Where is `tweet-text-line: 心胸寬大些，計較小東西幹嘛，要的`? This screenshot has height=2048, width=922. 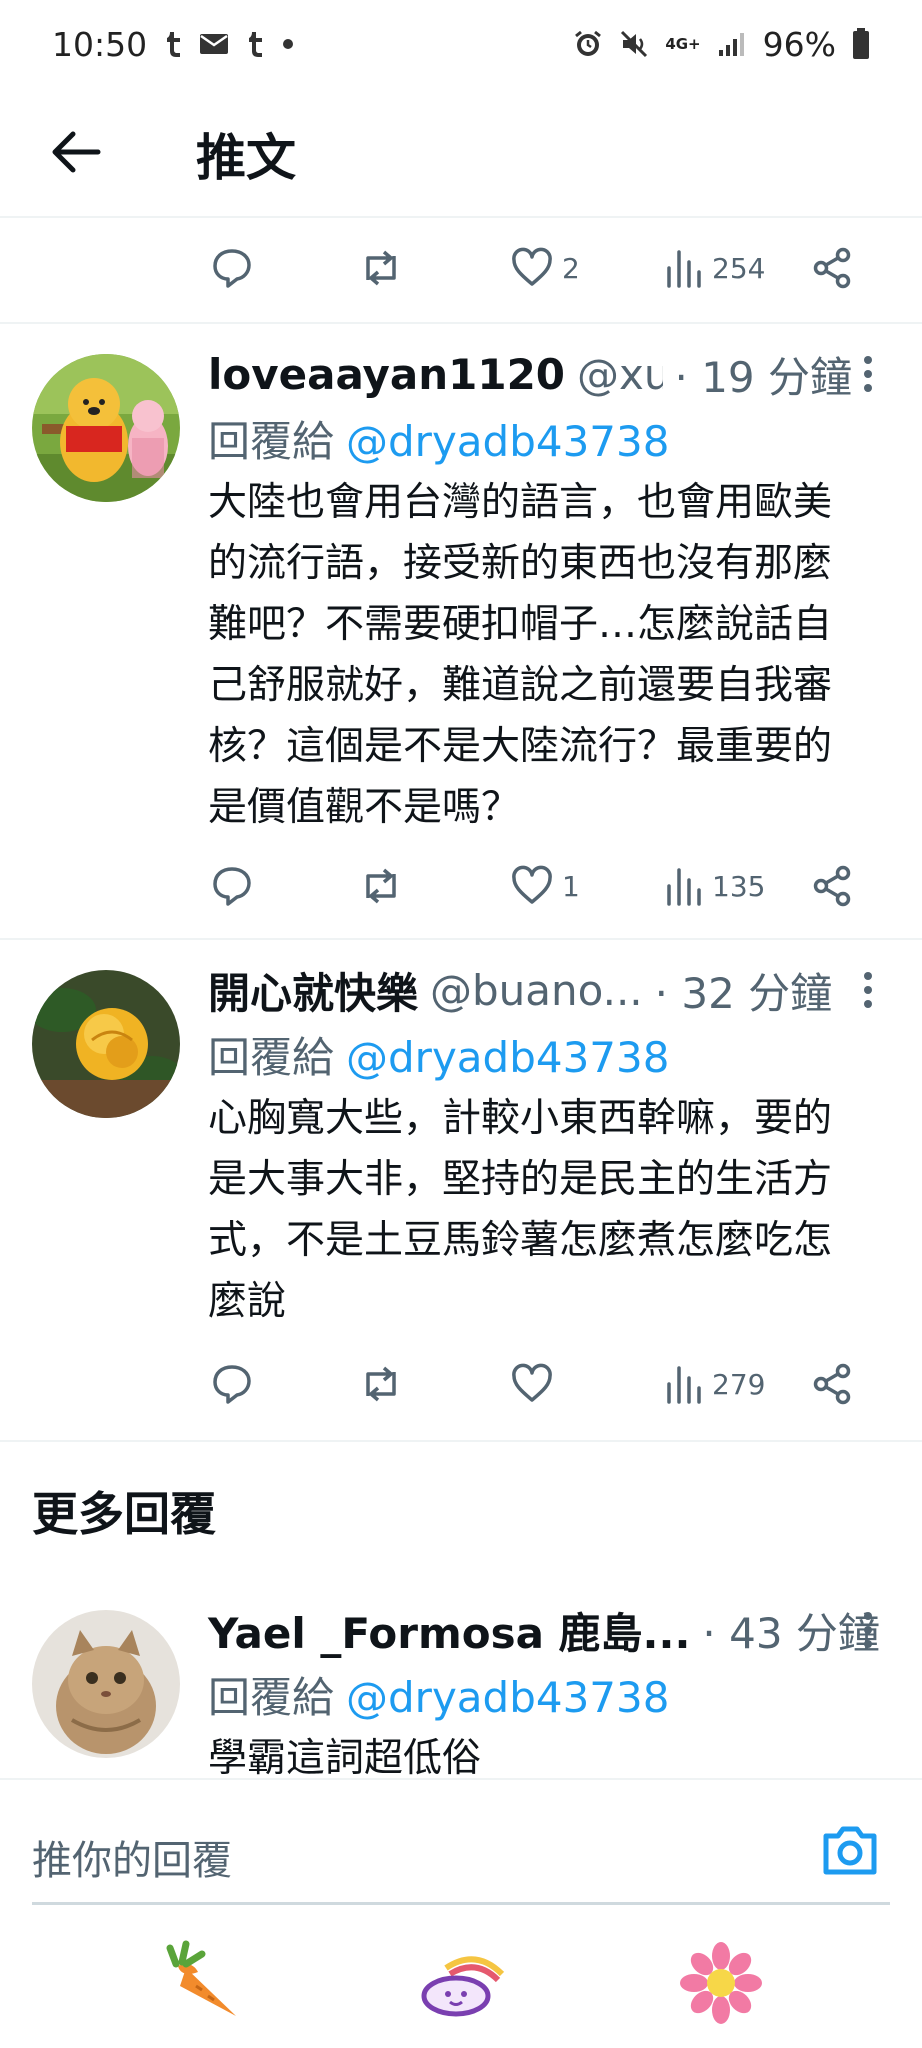
tweet-text-line: 心胸寬大些，計較小東西幹嘛，要的 is located at coordinates (520, 1118).